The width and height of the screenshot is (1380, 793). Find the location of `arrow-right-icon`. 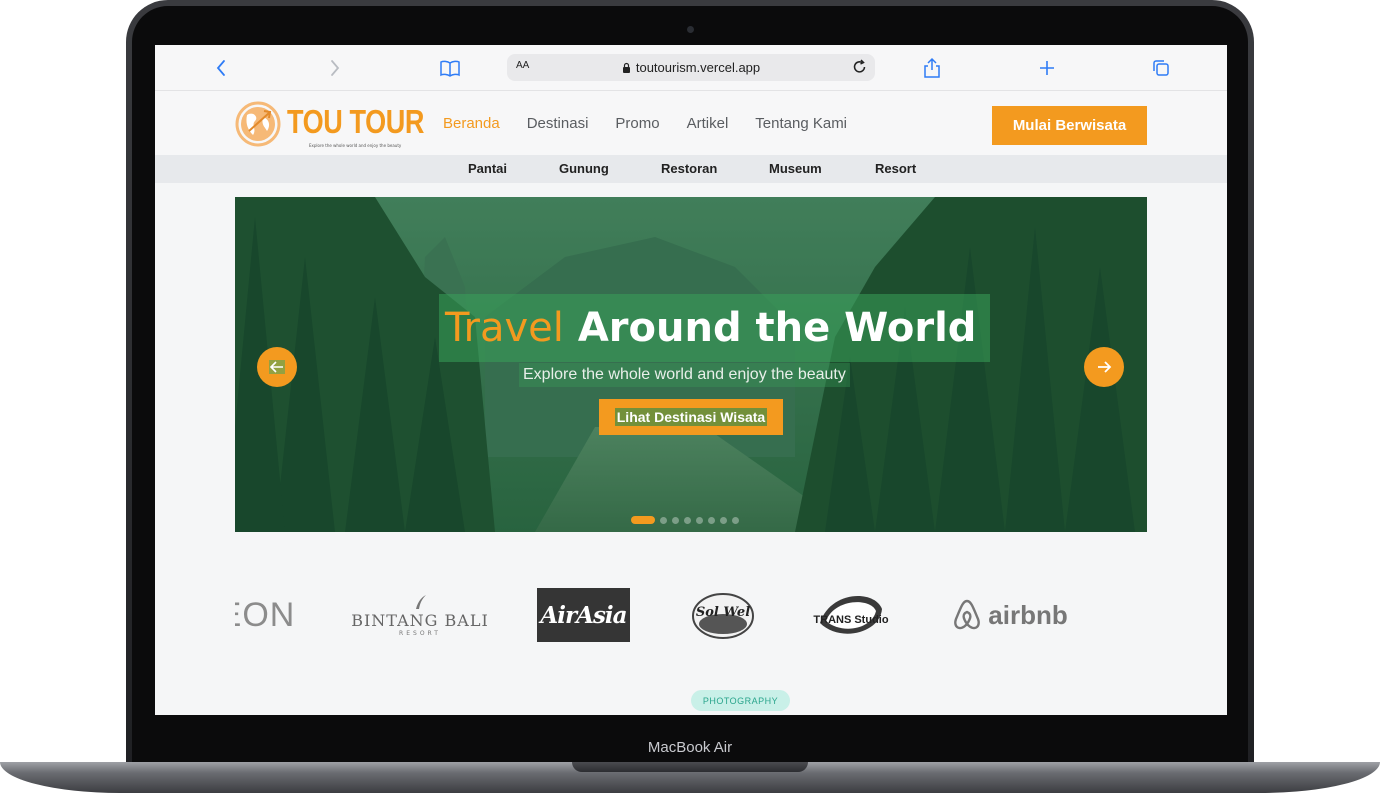

arrow-right-icon is located at coordinates (1105, 367).